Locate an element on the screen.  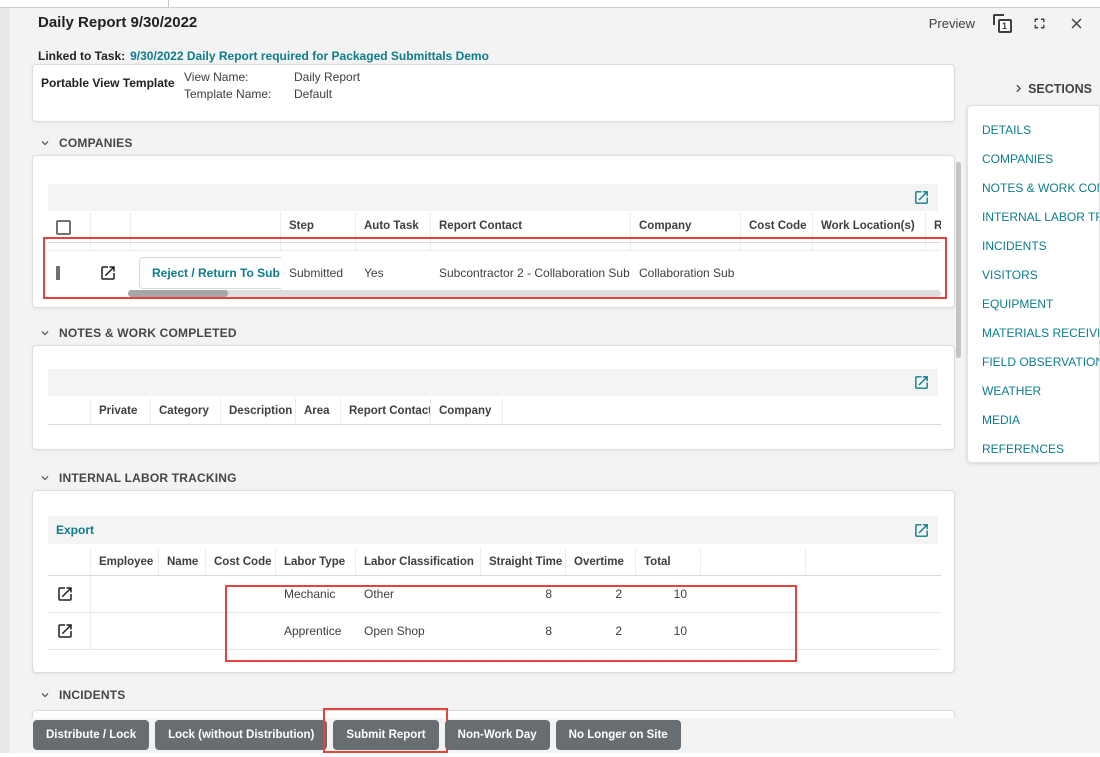
labor-table-row: Apprentice Open Shop 8 2 10 is located at coordinates (494, 631).